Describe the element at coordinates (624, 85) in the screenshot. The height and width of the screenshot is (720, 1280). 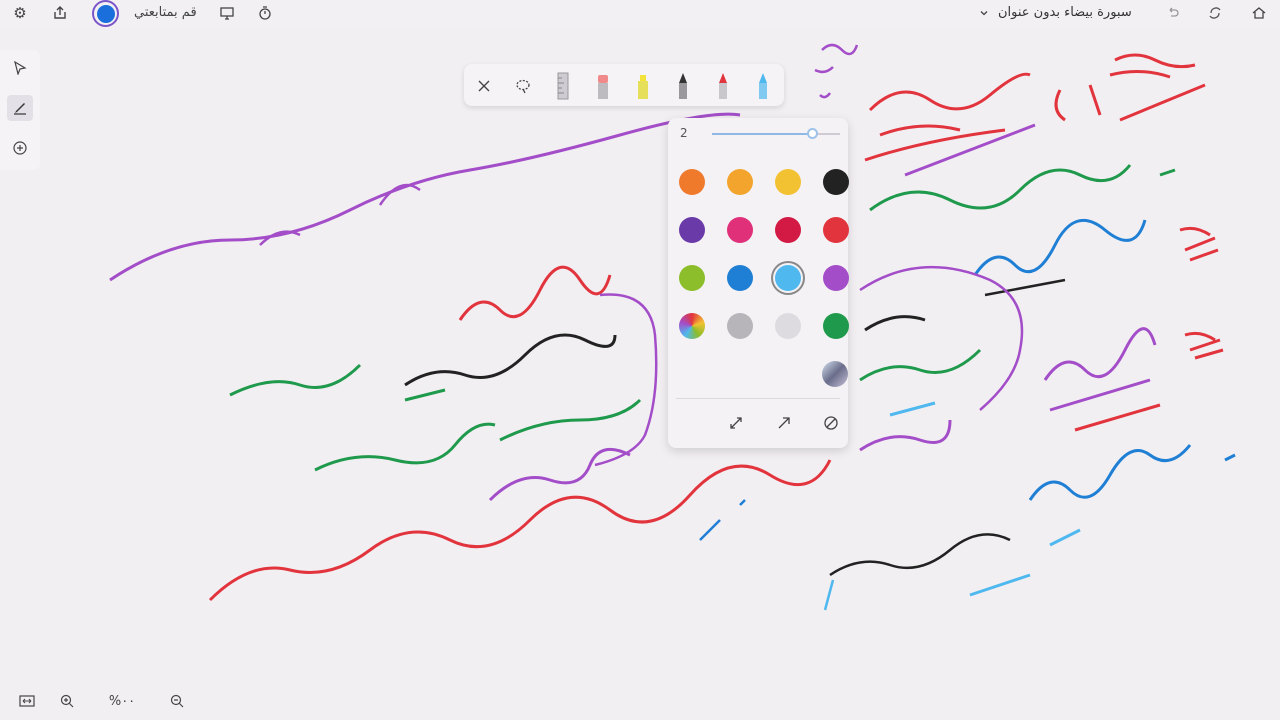
I see `pen-toolbar` at that location.